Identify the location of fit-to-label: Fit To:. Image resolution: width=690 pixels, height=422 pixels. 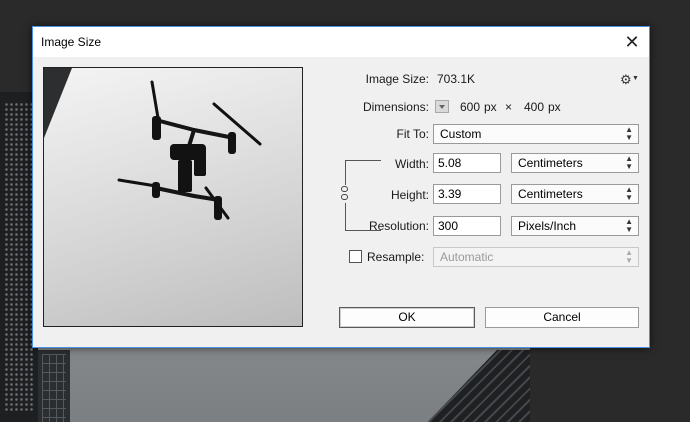
(412, 134).